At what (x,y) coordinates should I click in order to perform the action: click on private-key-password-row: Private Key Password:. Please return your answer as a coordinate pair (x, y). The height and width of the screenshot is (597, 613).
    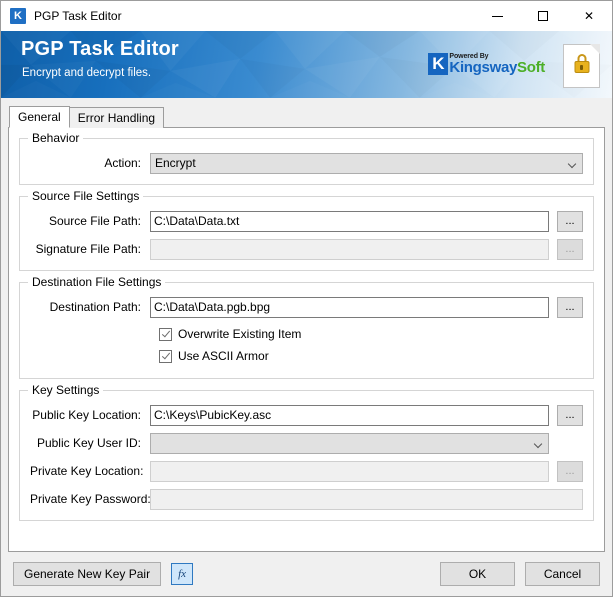
    Looking at the image, I should click on (306, 499).